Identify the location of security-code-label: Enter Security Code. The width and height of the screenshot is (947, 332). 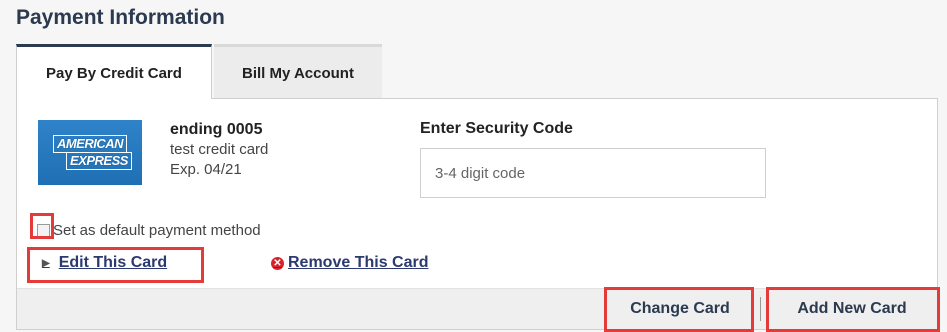
(496, 128).